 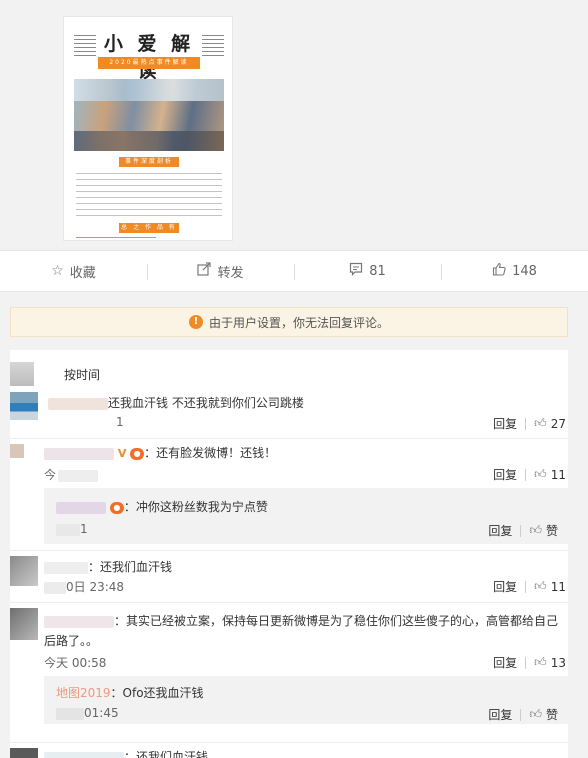 I want to click on comment-content: 还我血汗钱 不还我就到你们公司跳楼, so click(x=176, y=402).